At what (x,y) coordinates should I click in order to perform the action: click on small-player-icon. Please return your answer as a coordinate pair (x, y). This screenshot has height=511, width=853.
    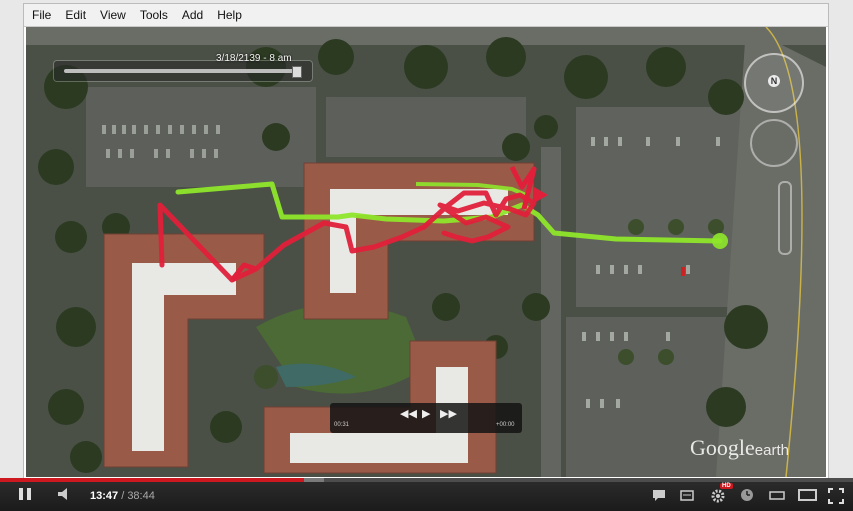
    Looking at the image, I should click on (777, 495).